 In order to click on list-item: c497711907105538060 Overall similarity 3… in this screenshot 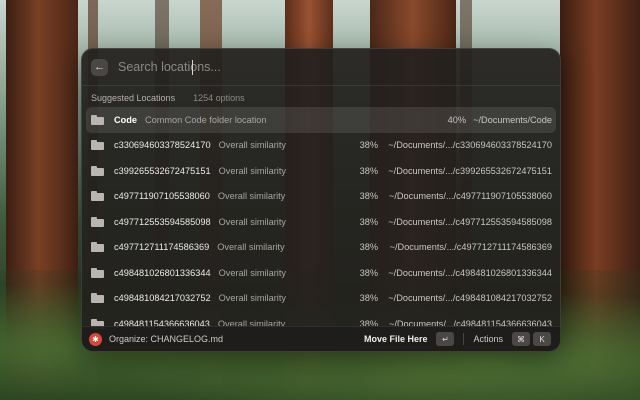, I will do `click(321, 197)`.